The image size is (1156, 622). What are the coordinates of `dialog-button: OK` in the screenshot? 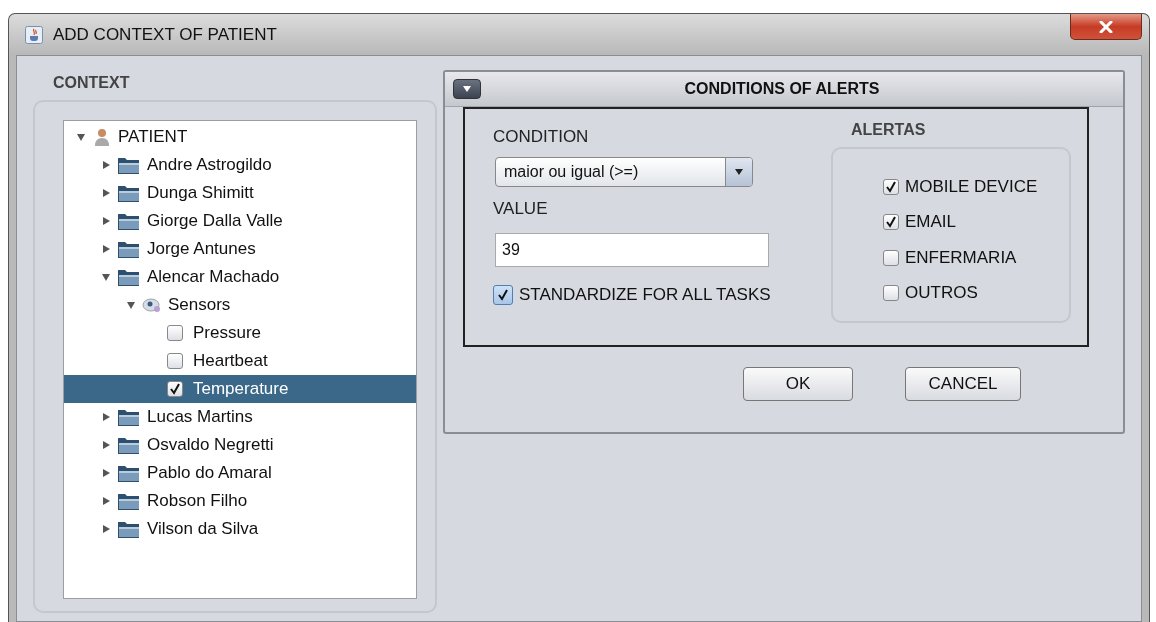 It's located at (798, 384).